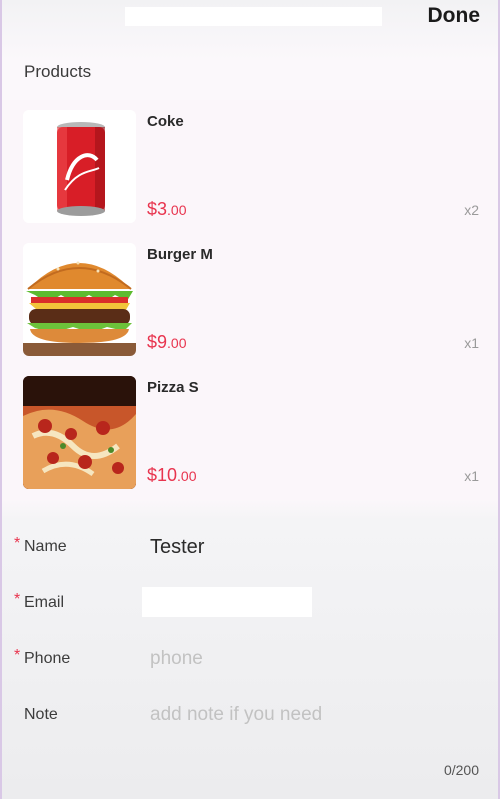  What do you see at coordinates (227, 602) in the screenshot?
I see `email-field` at bounding box center [227, 602].